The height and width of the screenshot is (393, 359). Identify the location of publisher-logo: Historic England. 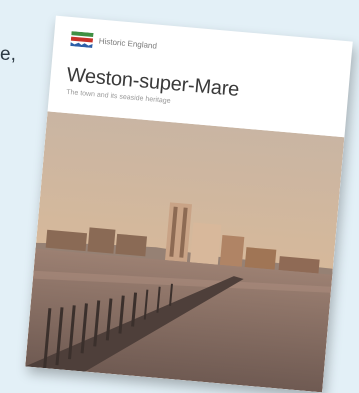
(113, 42).